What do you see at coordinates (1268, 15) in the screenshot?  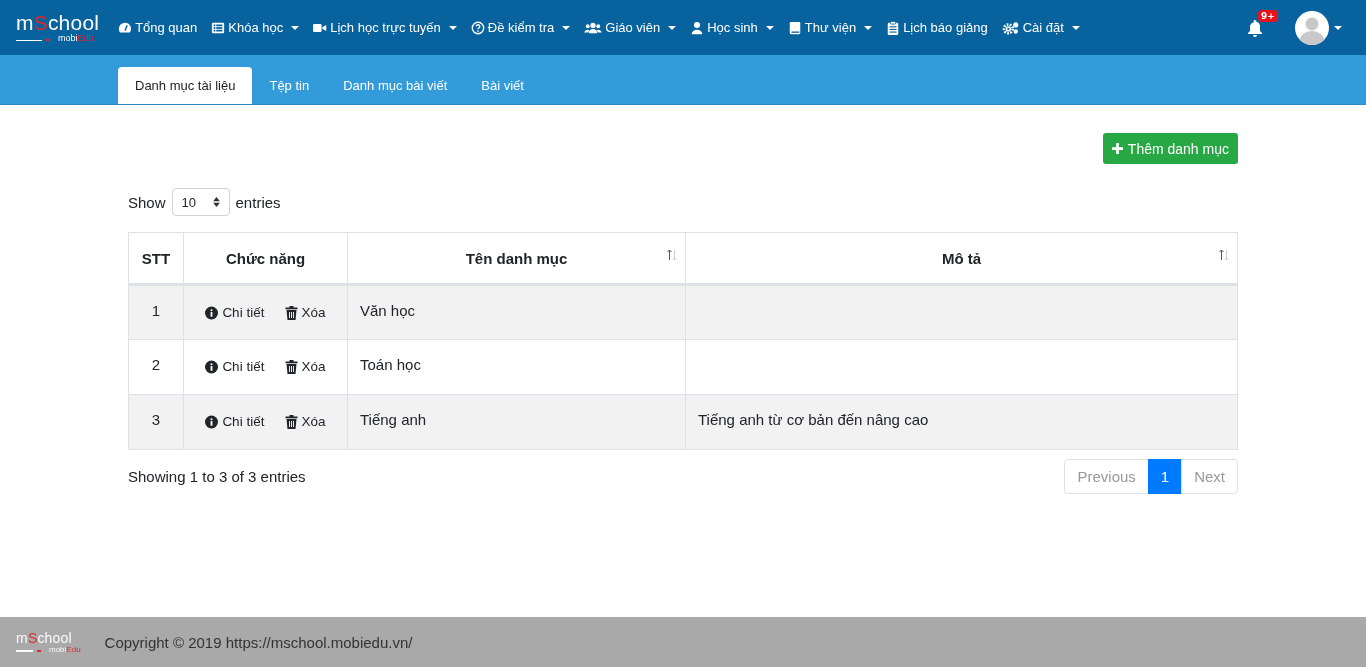 I see `notification-badge: 9+` at bounding box center [1268, 15].